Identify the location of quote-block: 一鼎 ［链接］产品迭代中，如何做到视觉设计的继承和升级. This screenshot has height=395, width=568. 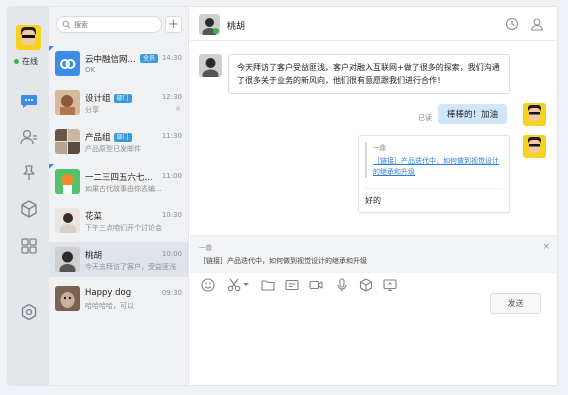
(434, 160).